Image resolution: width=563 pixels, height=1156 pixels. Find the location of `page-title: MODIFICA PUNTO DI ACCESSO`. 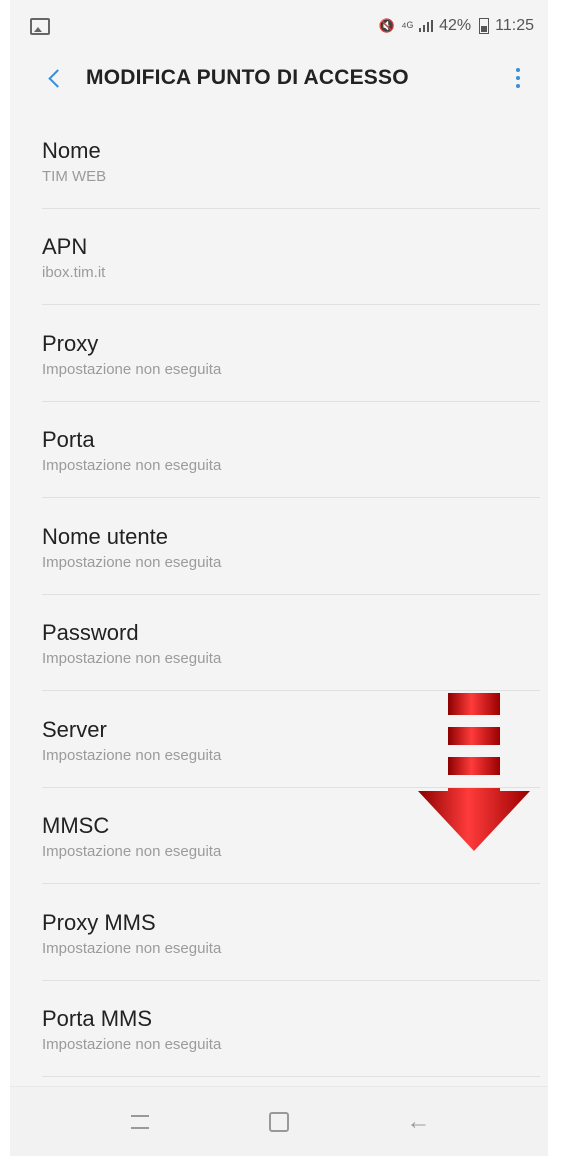

page-title: MODIFICA PUNTO DI ACCESSO is located at coordinates (247, 77).